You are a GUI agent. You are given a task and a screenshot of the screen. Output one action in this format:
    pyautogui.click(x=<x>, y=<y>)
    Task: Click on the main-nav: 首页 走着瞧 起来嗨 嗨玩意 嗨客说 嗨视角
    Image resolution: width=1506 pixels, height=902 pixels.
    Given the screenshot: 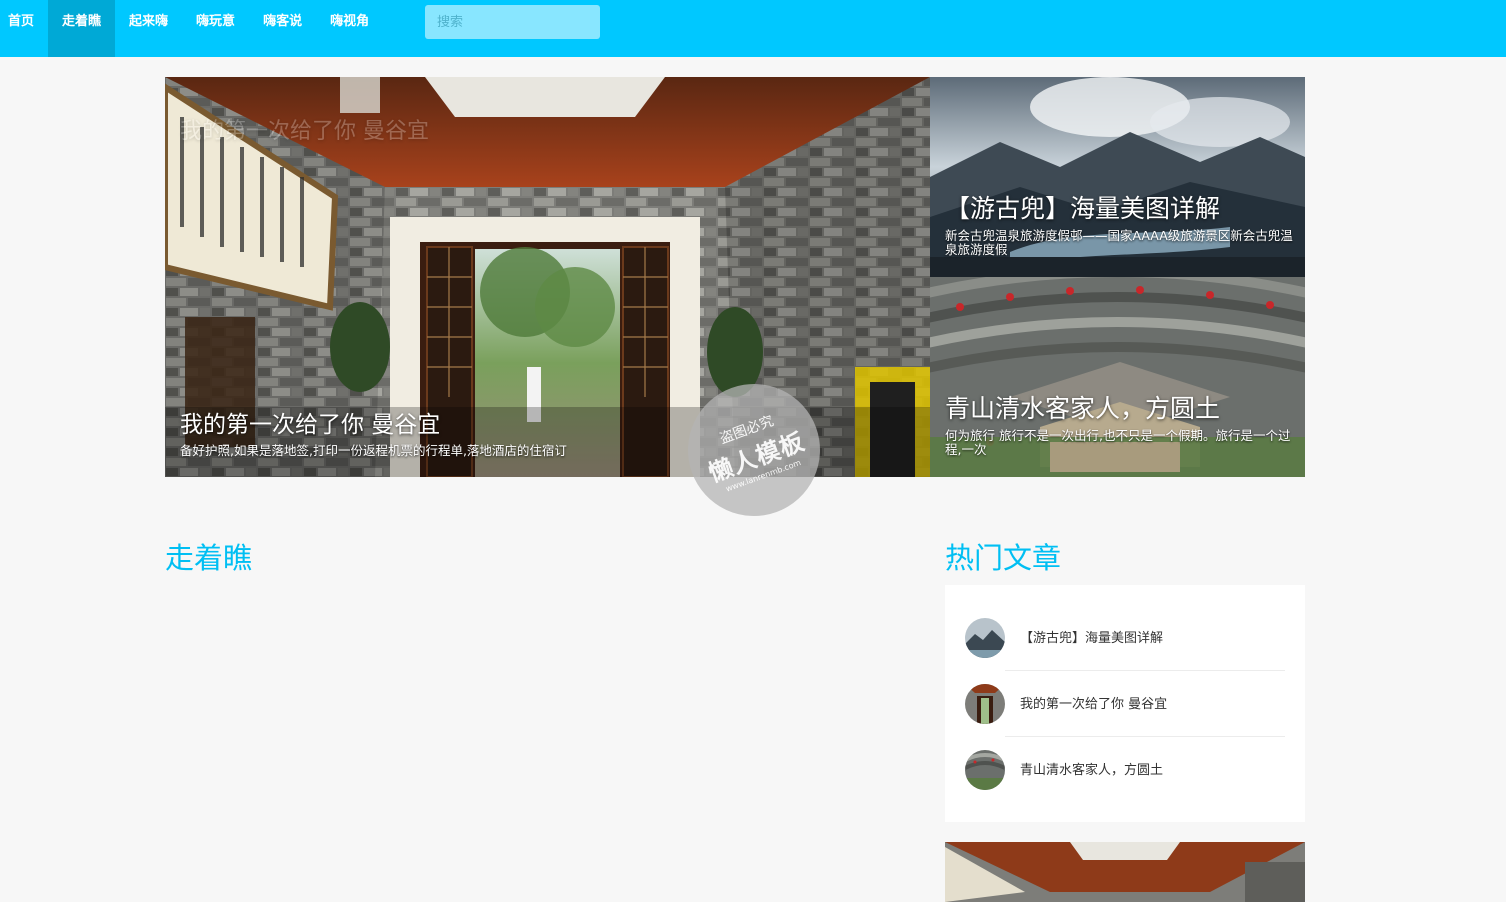 What is the action you would take?
    pyautogui.click(x=191, y=28)
    